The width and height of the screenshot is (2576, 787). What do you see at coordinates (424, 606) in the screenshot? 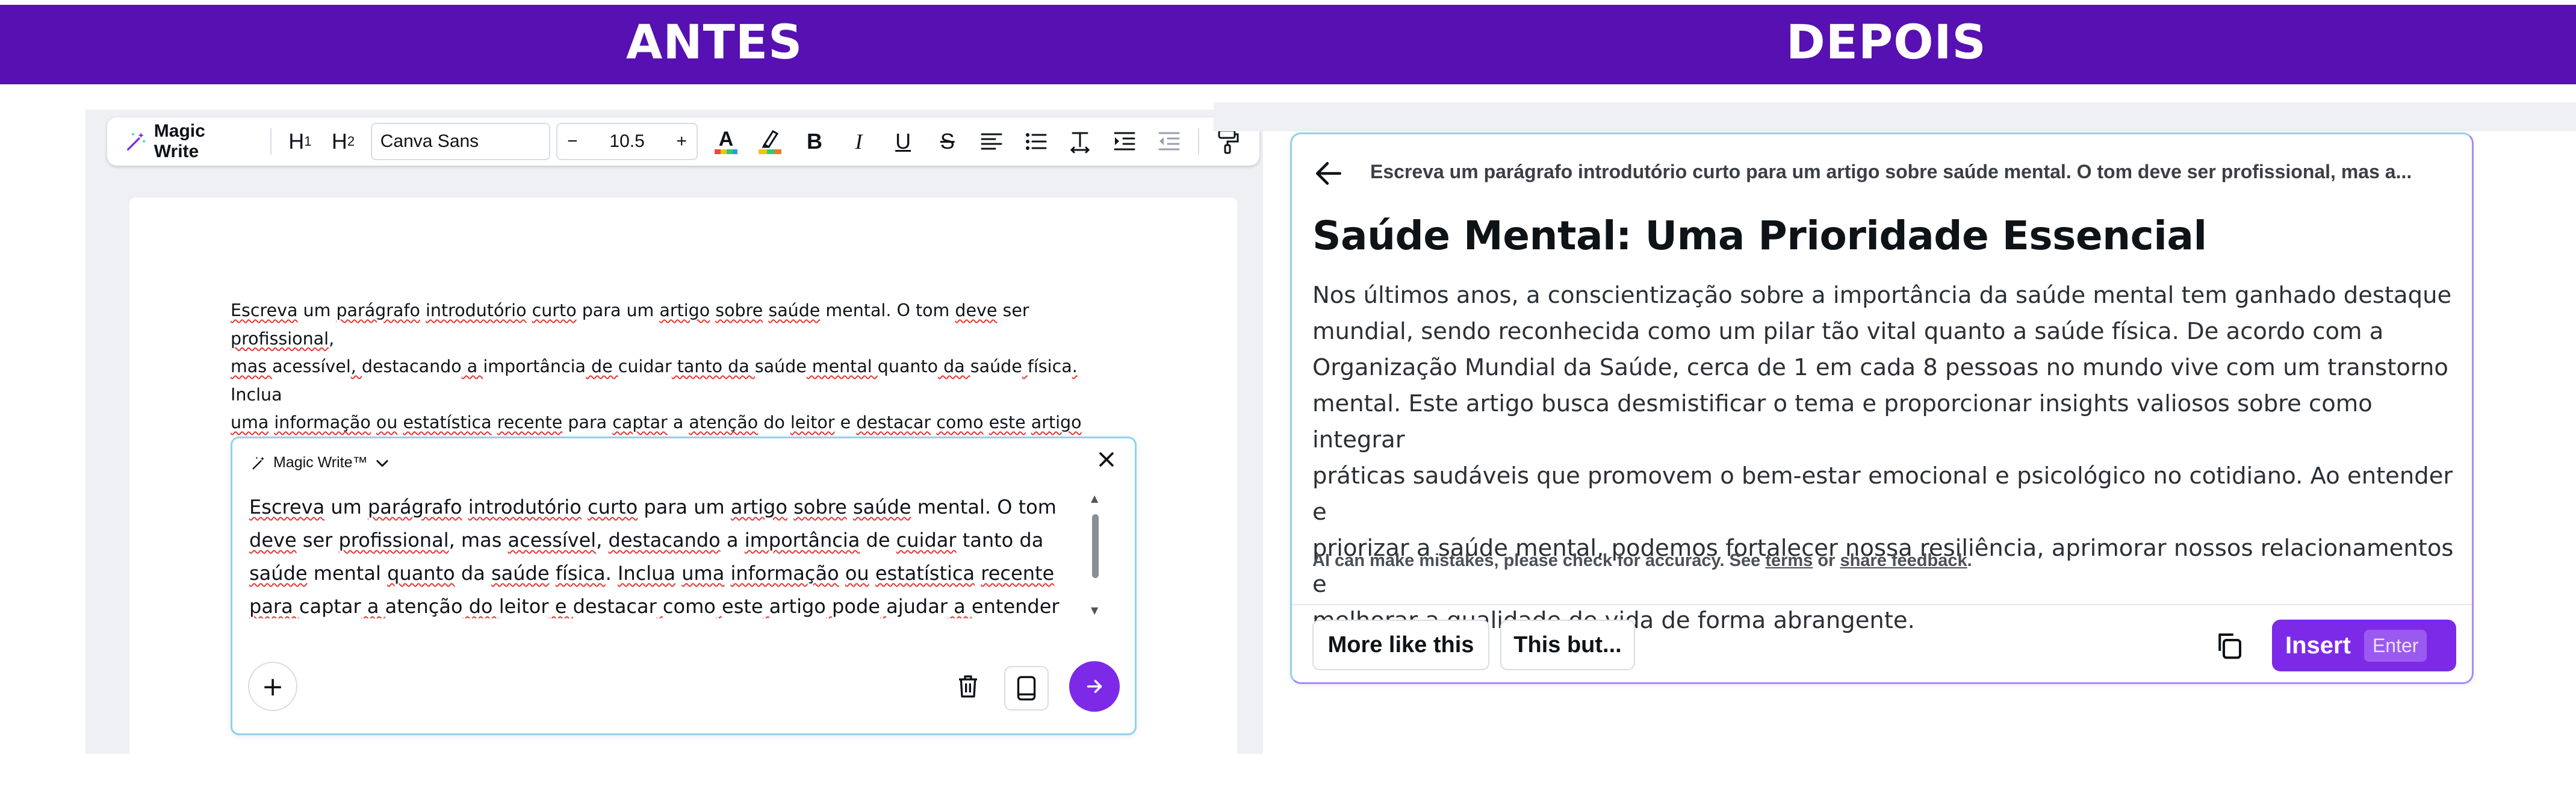
I see `text-segment: atenção` at bounding box center [424, 606].